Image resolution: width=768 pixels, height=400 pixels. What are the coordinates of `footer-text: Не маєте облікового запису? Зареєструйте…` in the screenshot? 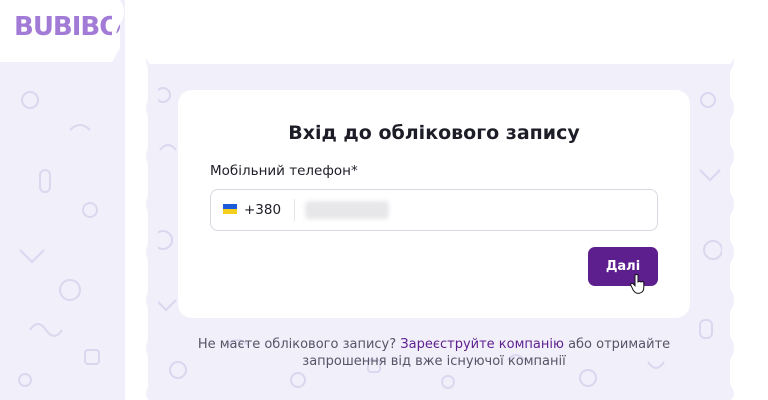 It's located at (434, 353).